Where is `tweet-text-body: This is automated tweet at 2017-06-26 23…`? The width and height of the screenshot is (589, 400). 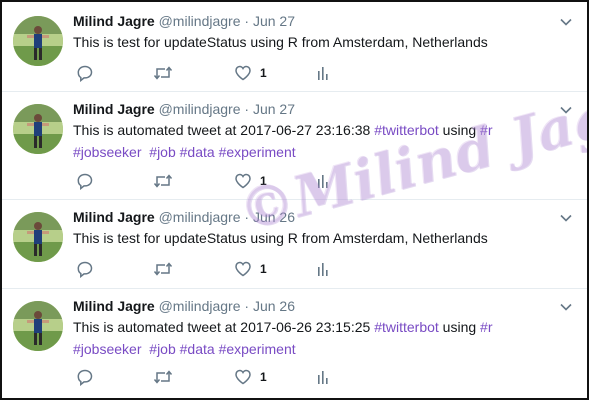
tweet-text-body: This is automated tweet at 2017-06-26 23… is located at coordinates (224, 327).